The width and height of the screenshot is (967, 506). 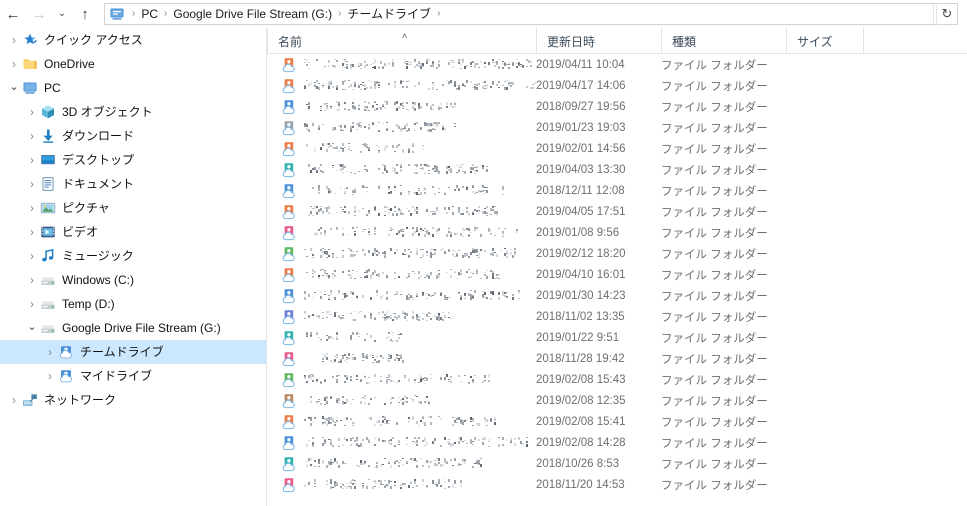 What do you see at coordinates (149, 14) in the screenshot?
I see `breadcrumb-item-pc: PC` at bounding box center [149, 14].